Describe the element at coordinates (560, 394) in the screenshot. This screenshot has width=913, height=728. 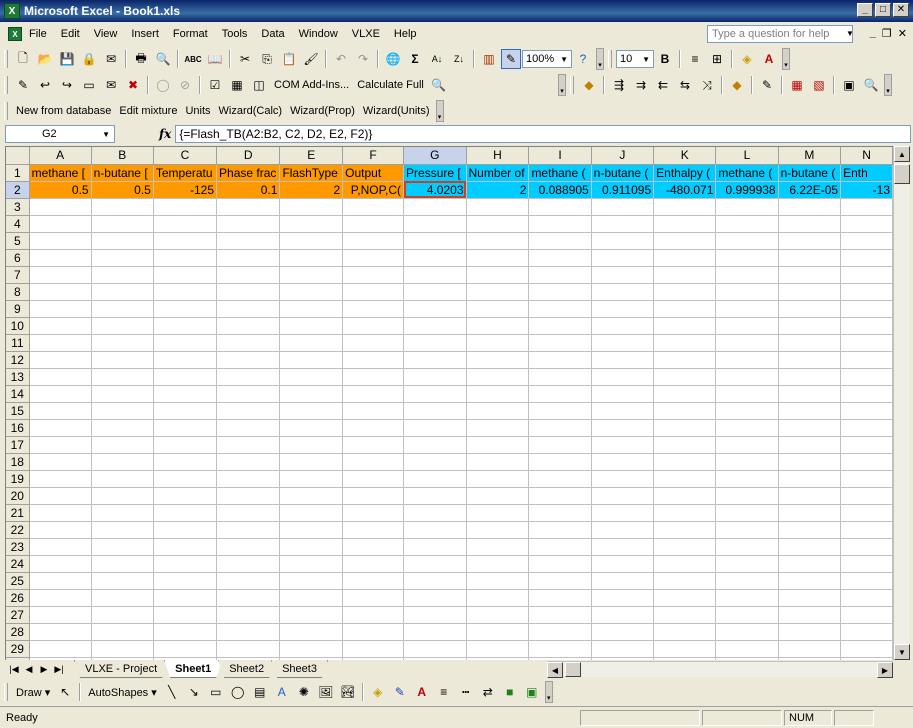
I see `cell-I14` at that location.